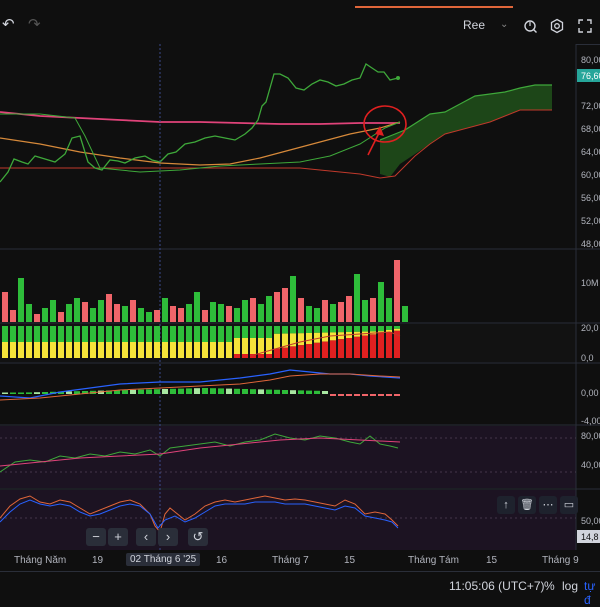  What do you see at coordinates (549, 586) in the screenshot?
I see `percent-toggle: %` at bounding box center [549, 586].